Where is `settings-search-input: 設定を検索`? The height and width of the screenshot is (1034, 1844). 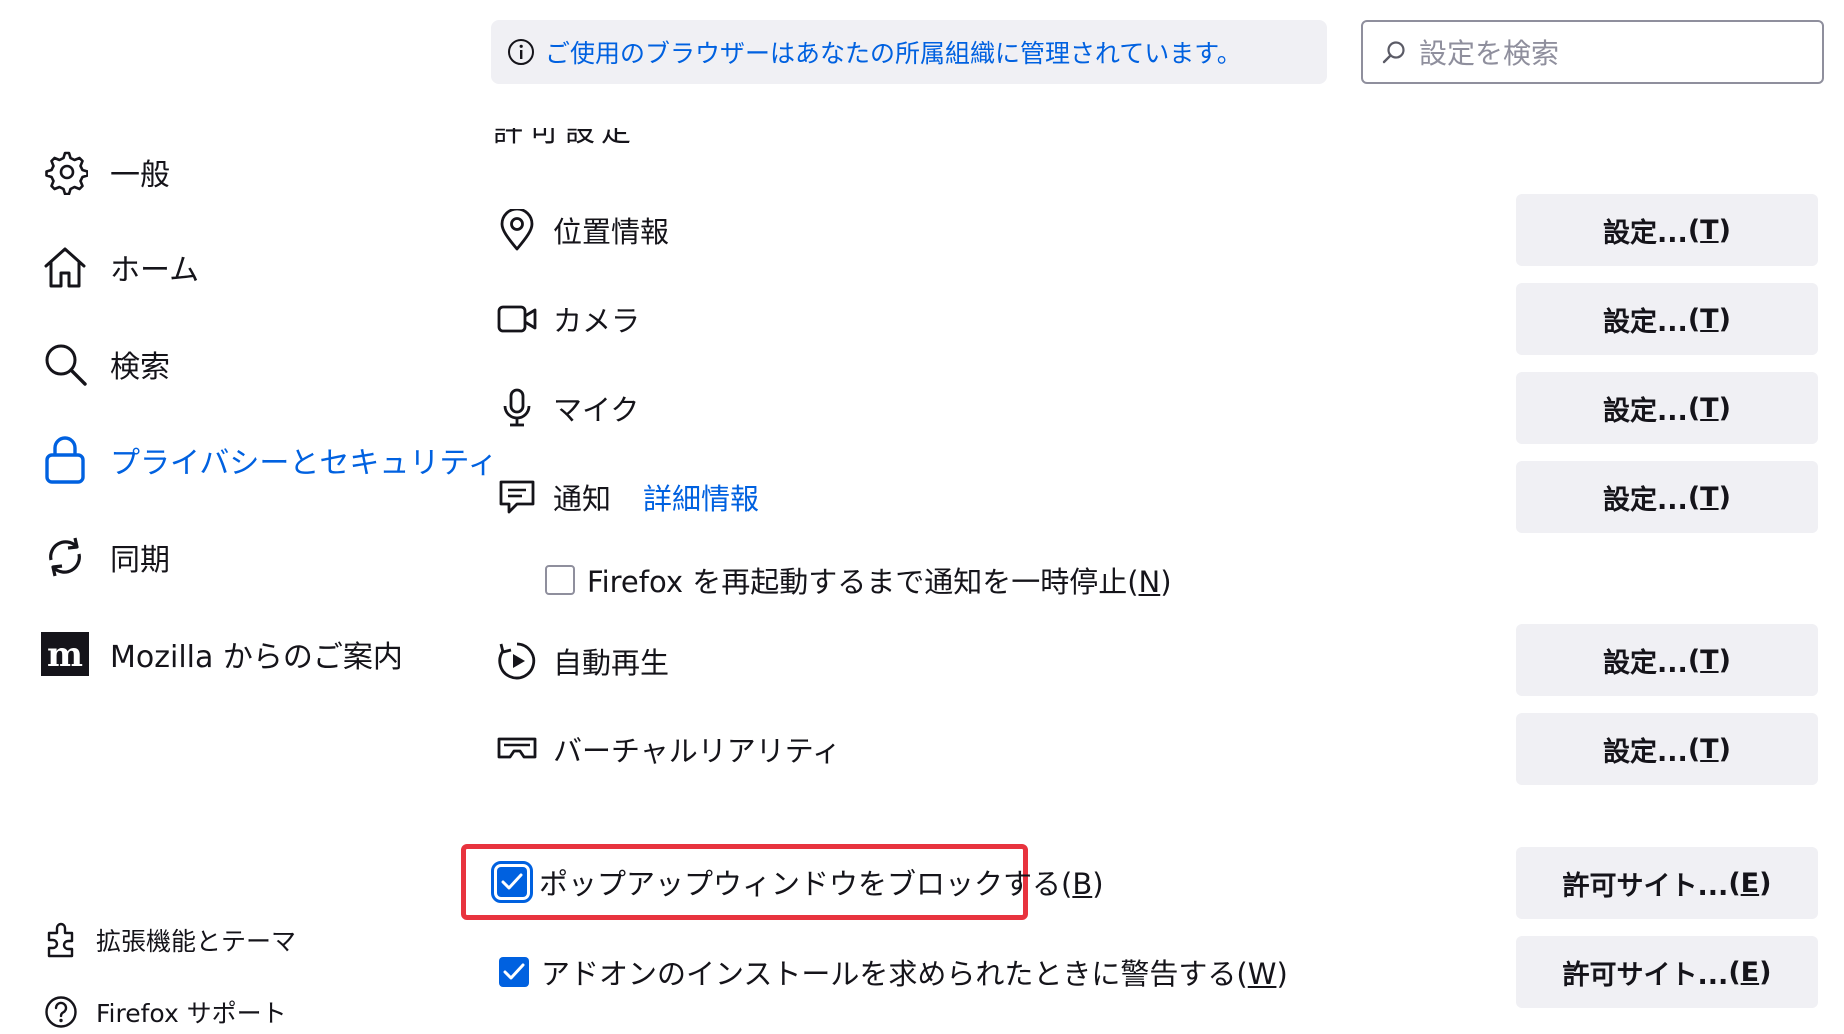 settings-search-input: 設定を検索 is located at coordinates (1592, 52).